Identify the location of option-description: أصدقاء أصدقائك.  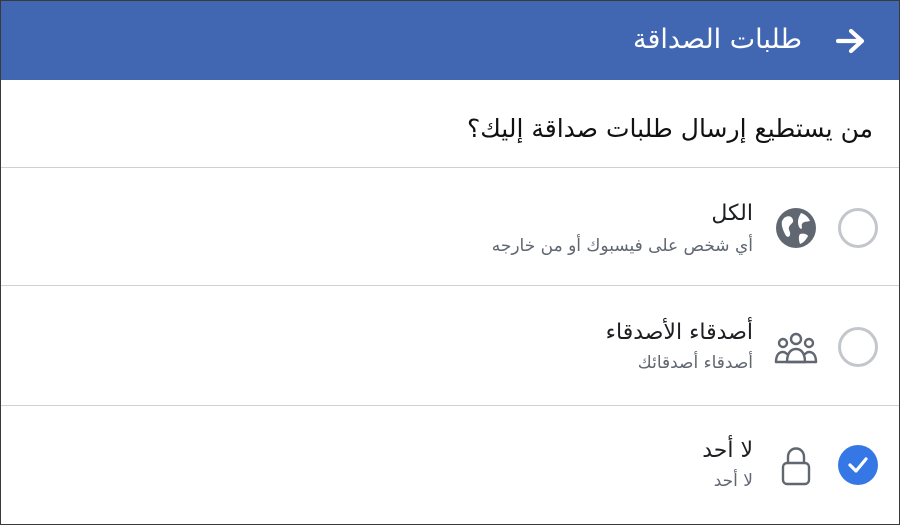
(695, 363).